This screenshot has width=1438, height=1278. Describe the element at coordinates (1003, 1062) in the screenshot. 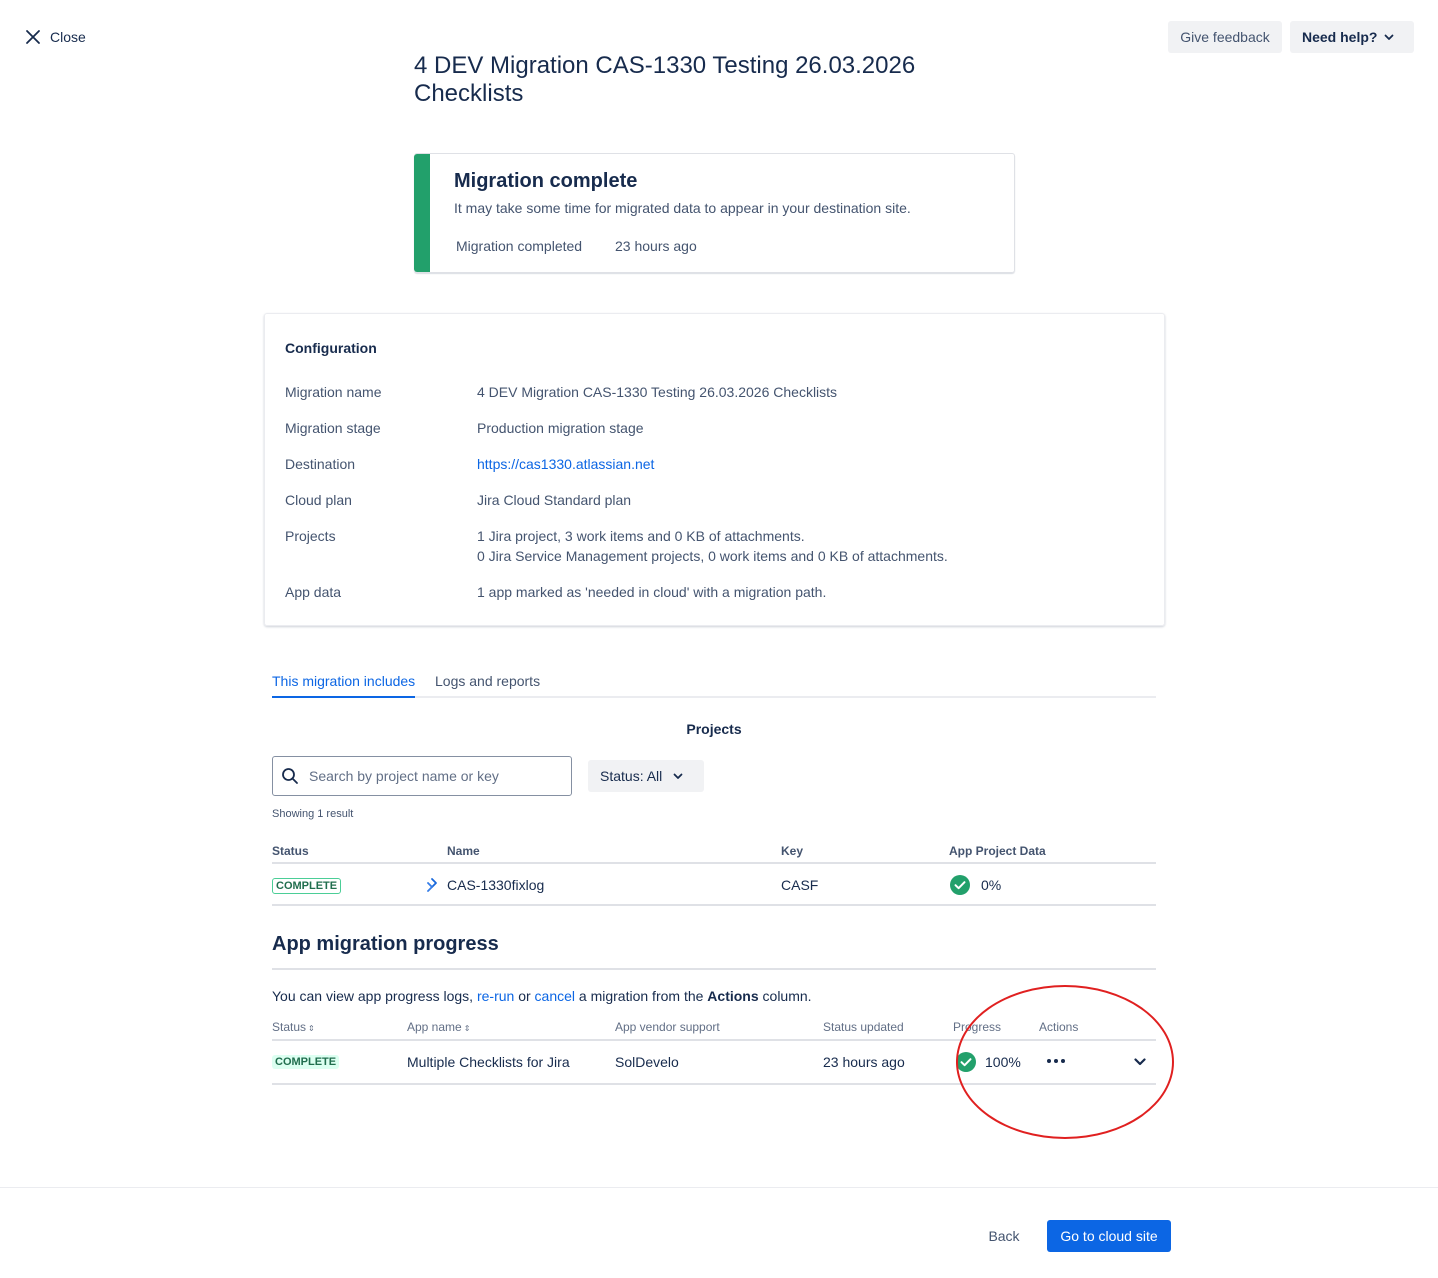

I see `app-progress-value: 100%` at that location.